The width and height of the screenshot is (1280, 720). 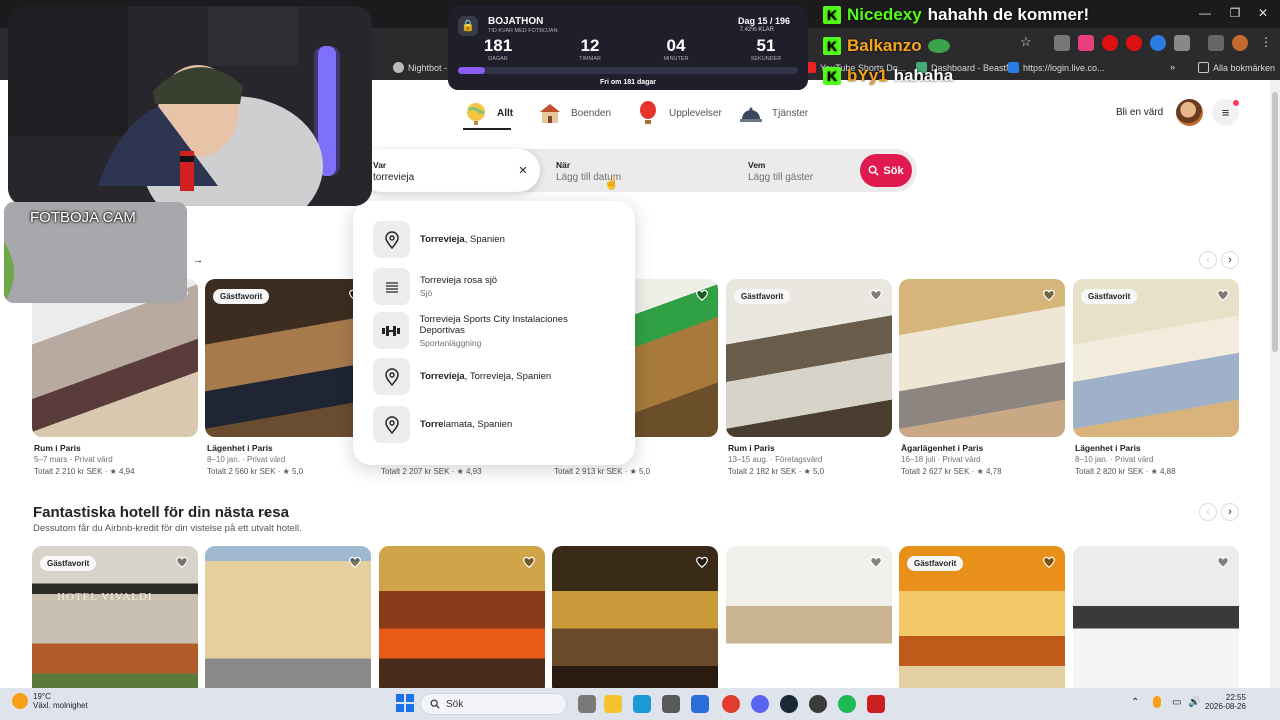 I want to click on mail-icon, so click(x=700, y=704).